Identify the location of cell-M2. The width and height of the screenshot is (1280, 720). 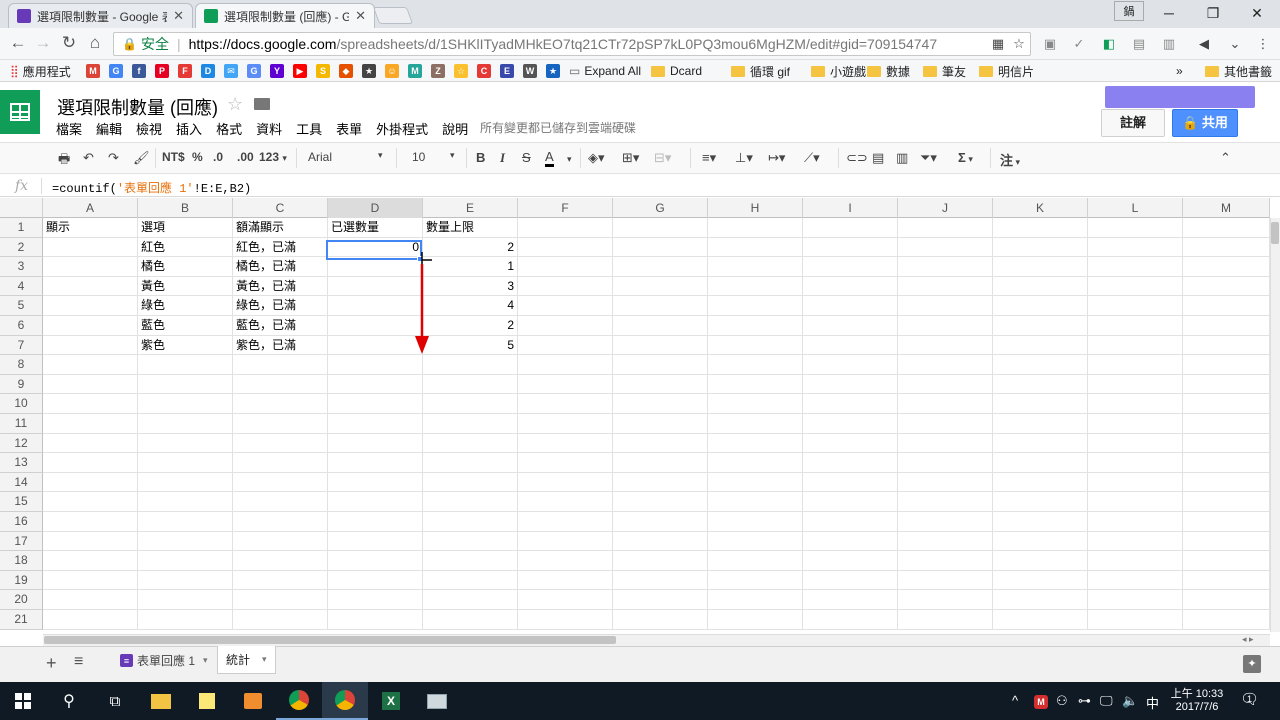
(1226, 247).